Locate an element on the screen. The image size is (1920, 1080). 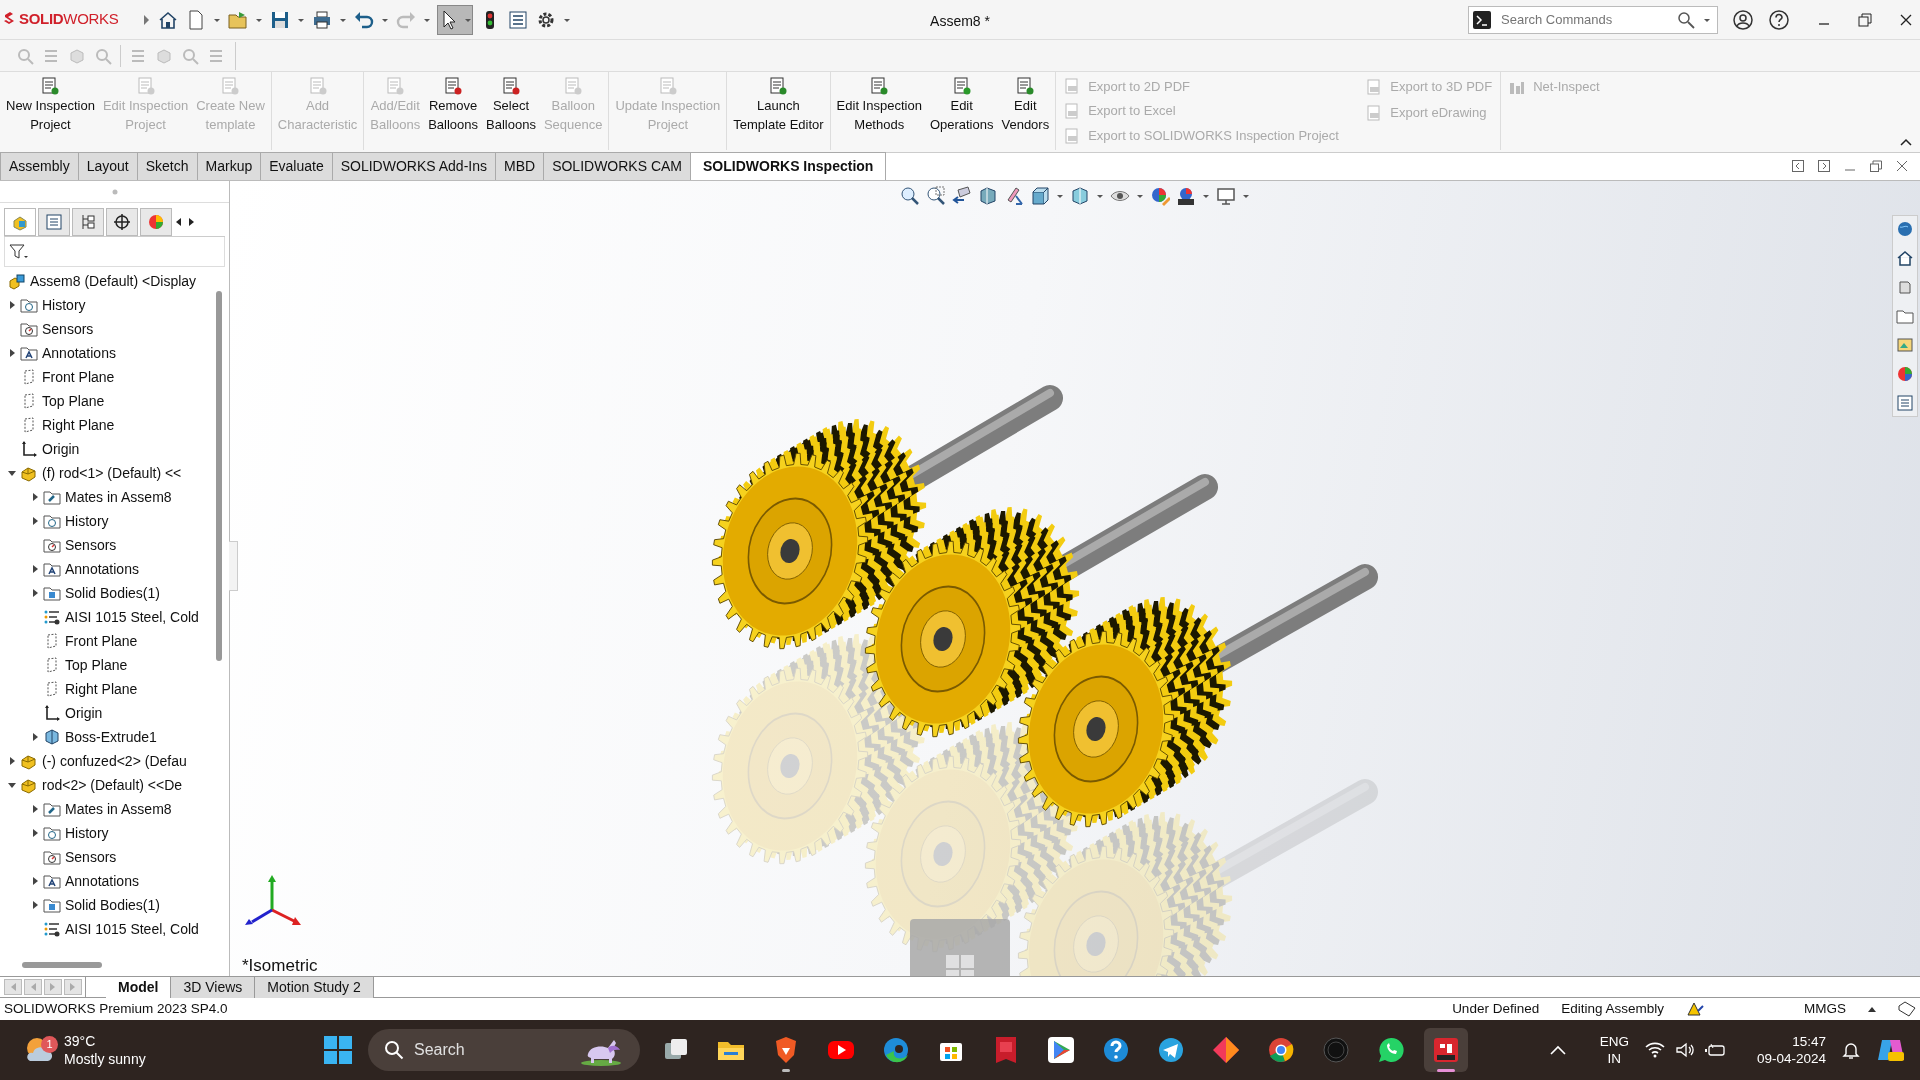
search-field: Search is located at coordinates (504, 1050).